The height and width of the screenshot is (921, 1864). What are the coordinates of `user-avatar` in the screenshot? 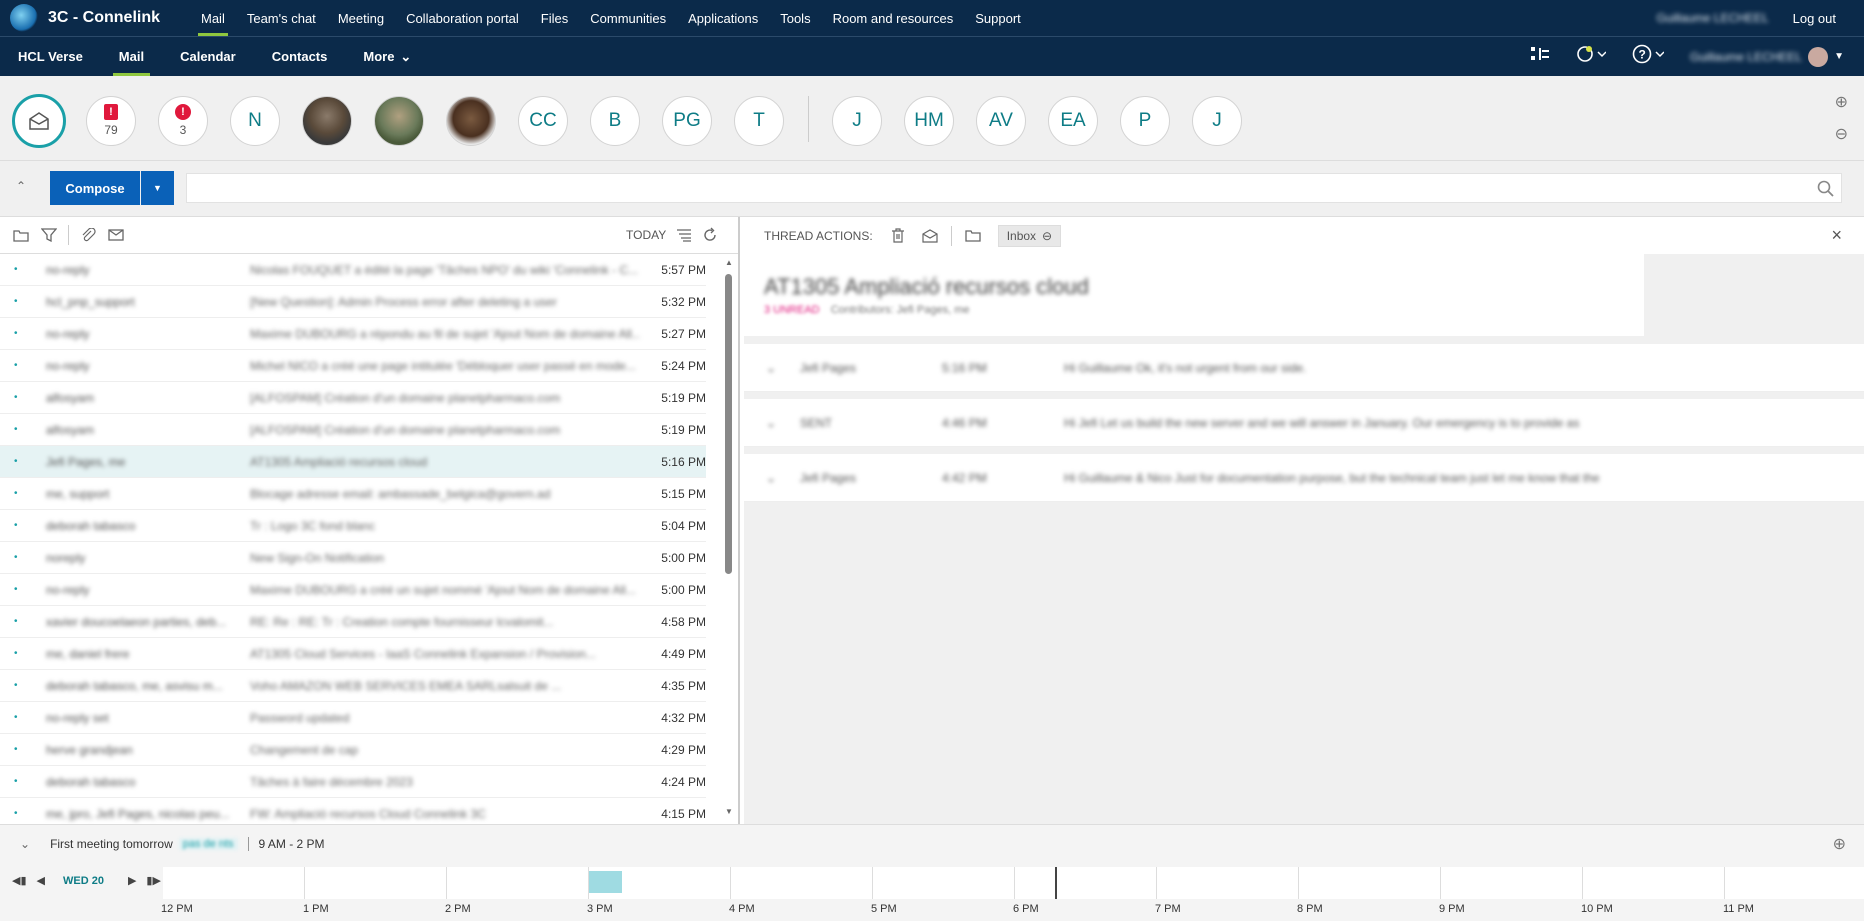 It's located at (1818, 56).